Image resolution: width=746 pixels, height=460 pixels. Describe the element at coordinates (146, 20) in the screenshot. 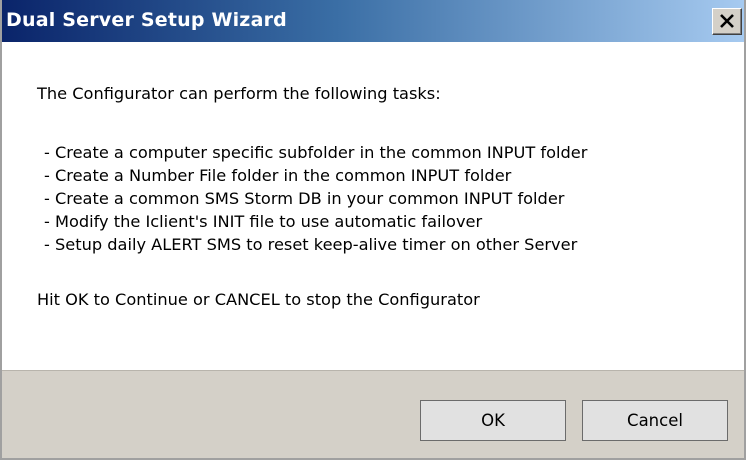

I see `window-title: Dual Server Setup Wizard` at that location.